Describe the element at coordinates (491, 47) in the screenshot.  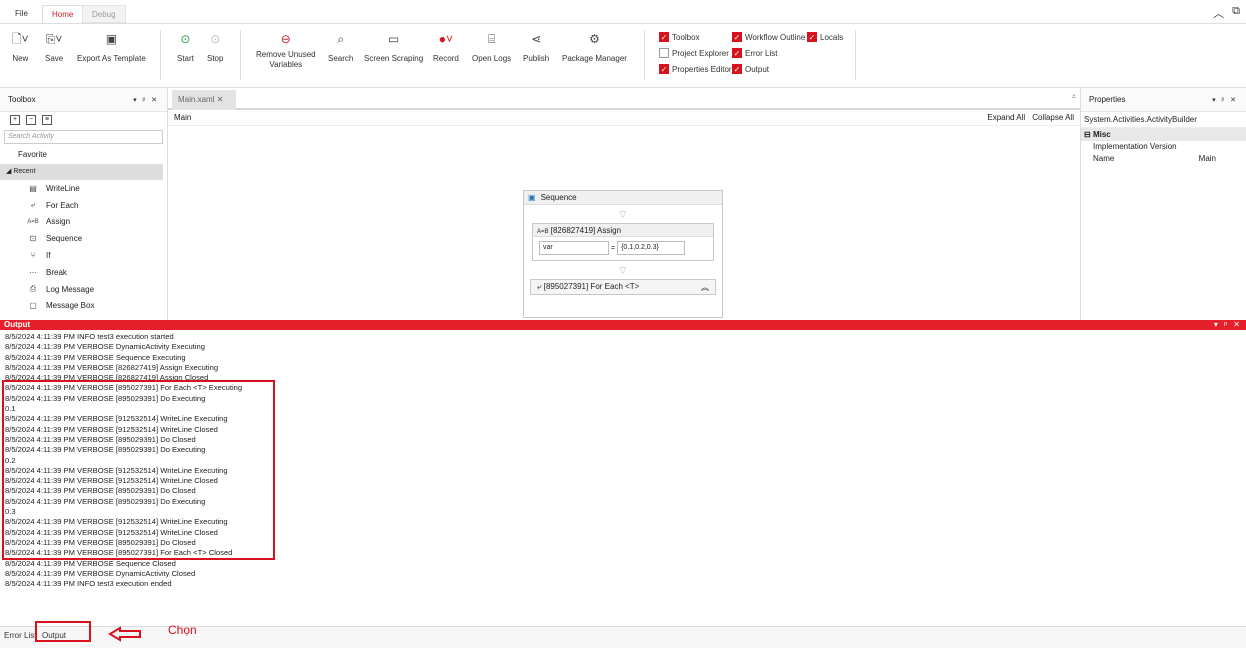
I see `open-logs-button: ⌸ Open Logs` at that location.